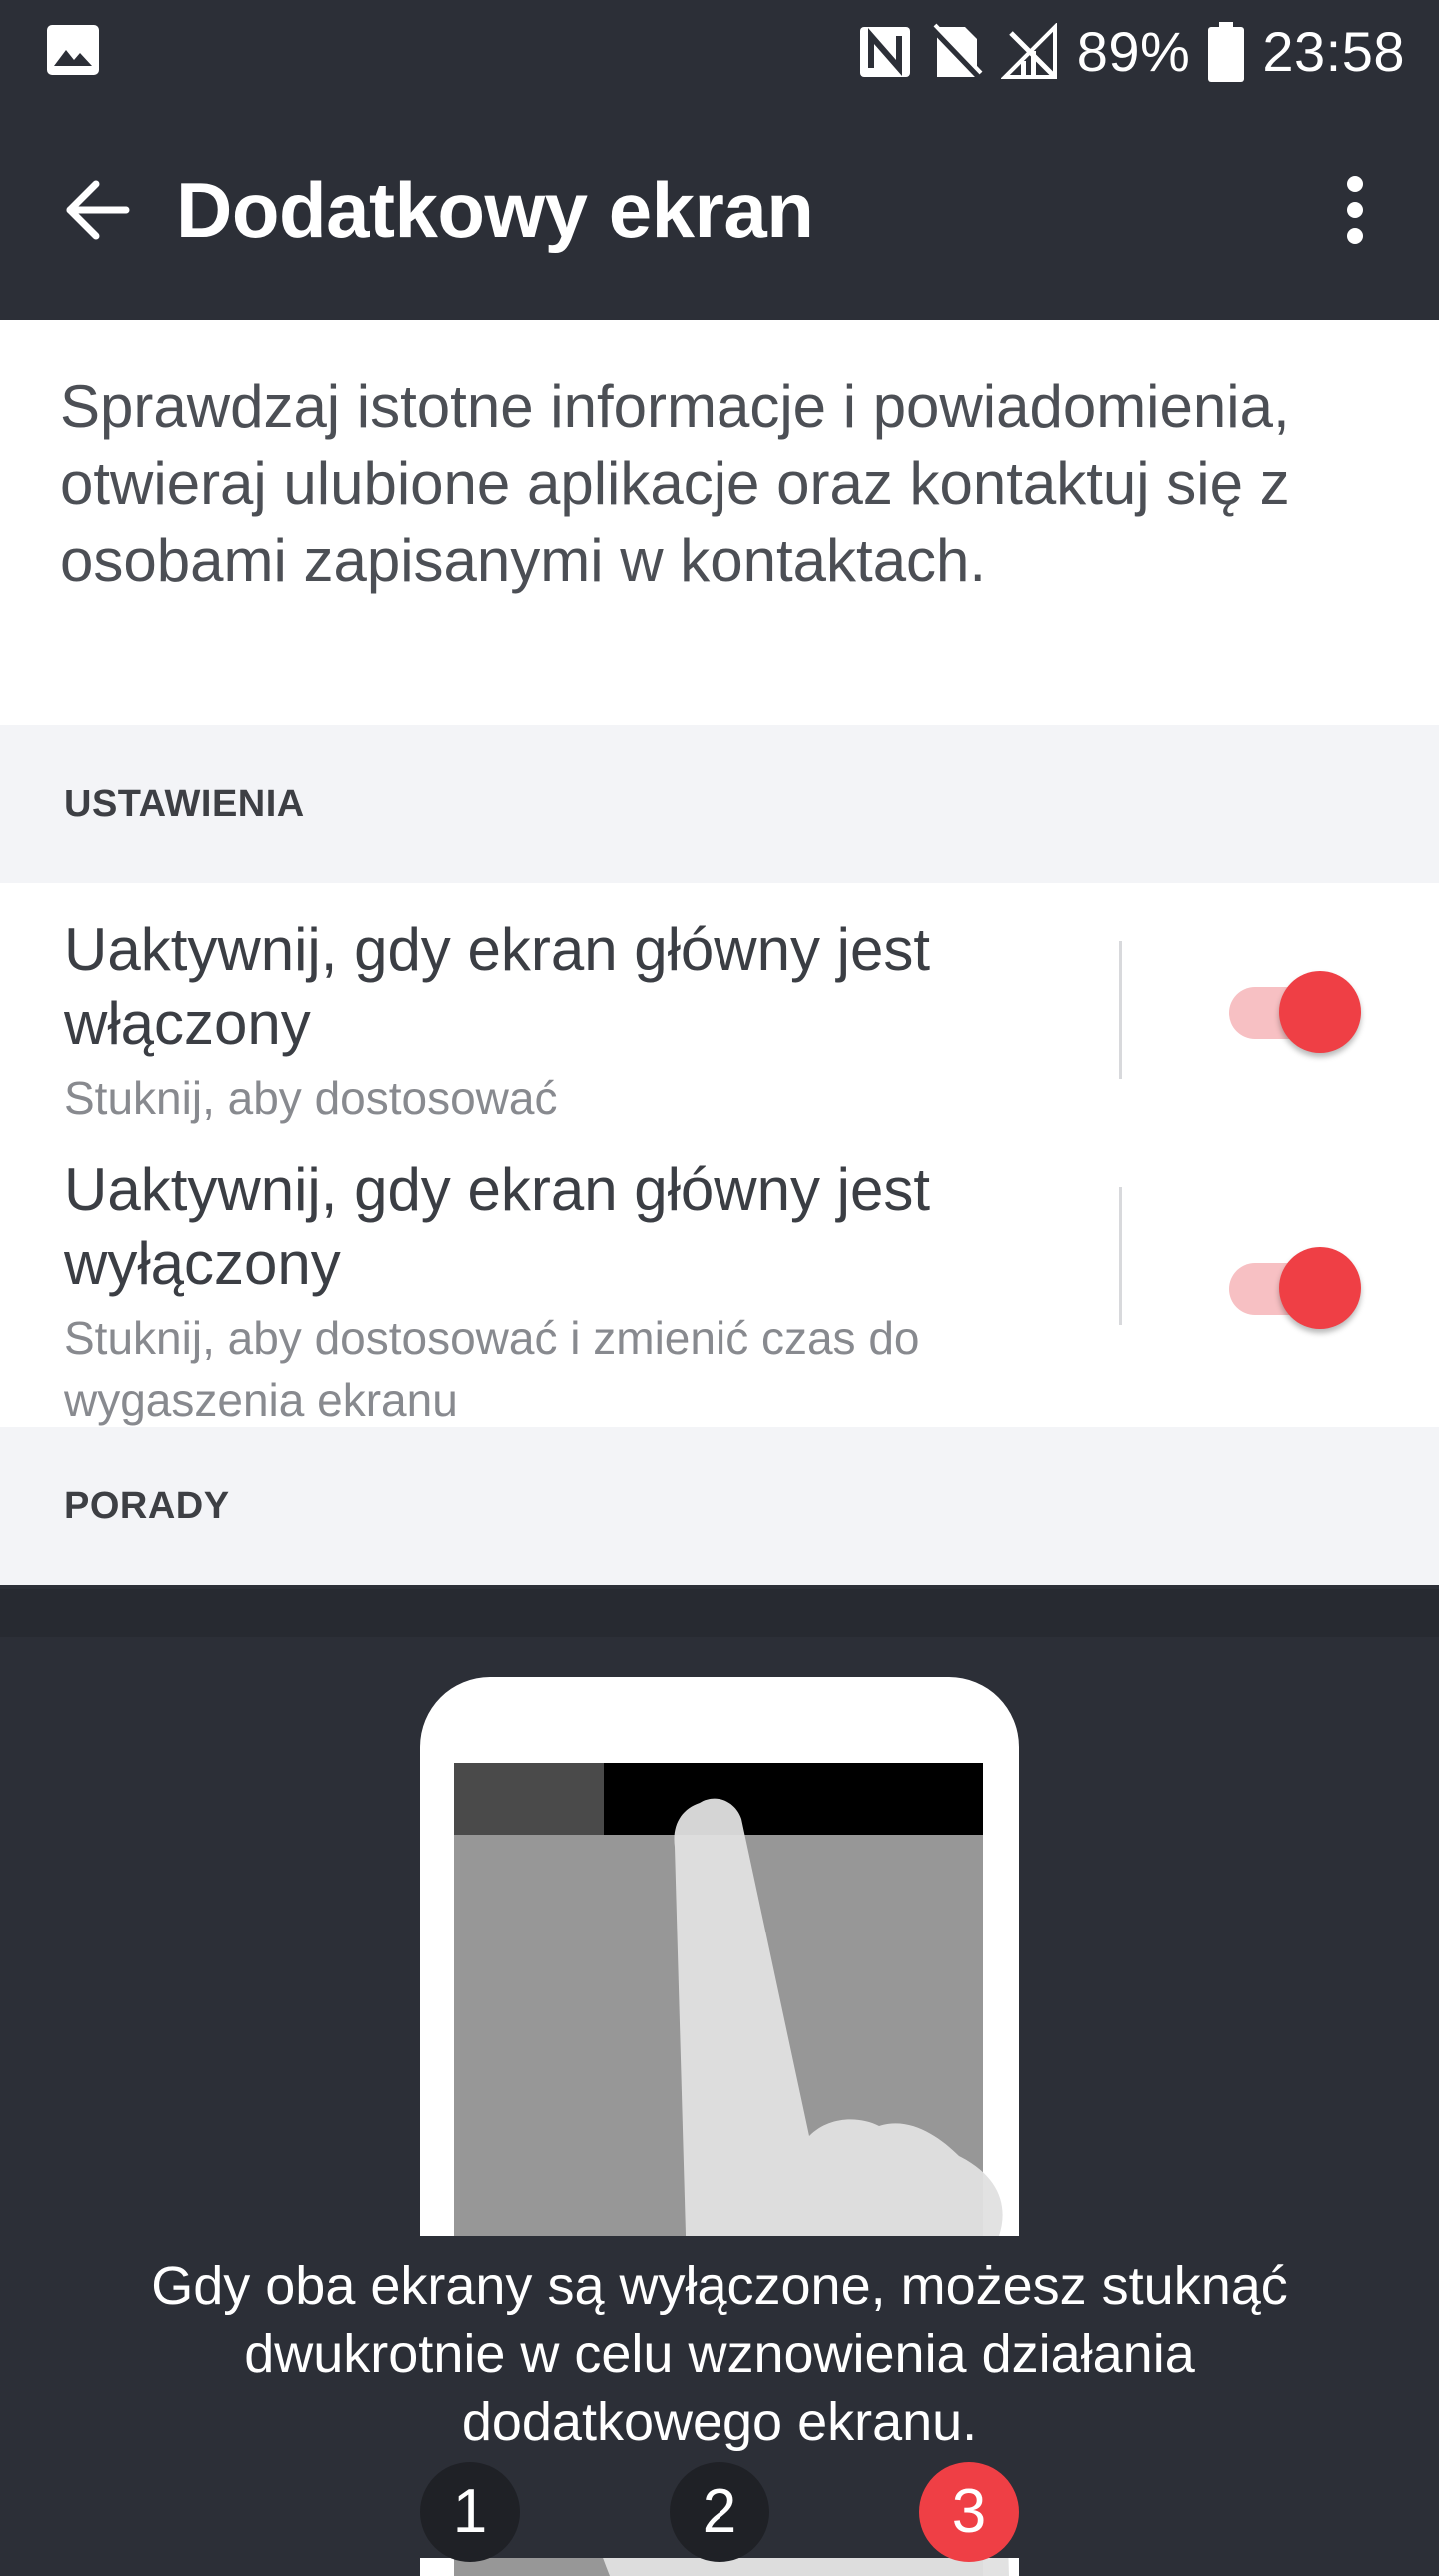 The image size is (1439, 2576). What do you see at coordinates (311, 1098) in the screenshot?
I see `setting-subtitle: Stuknij, aby dostosować` at bounding box center [311, 1098].